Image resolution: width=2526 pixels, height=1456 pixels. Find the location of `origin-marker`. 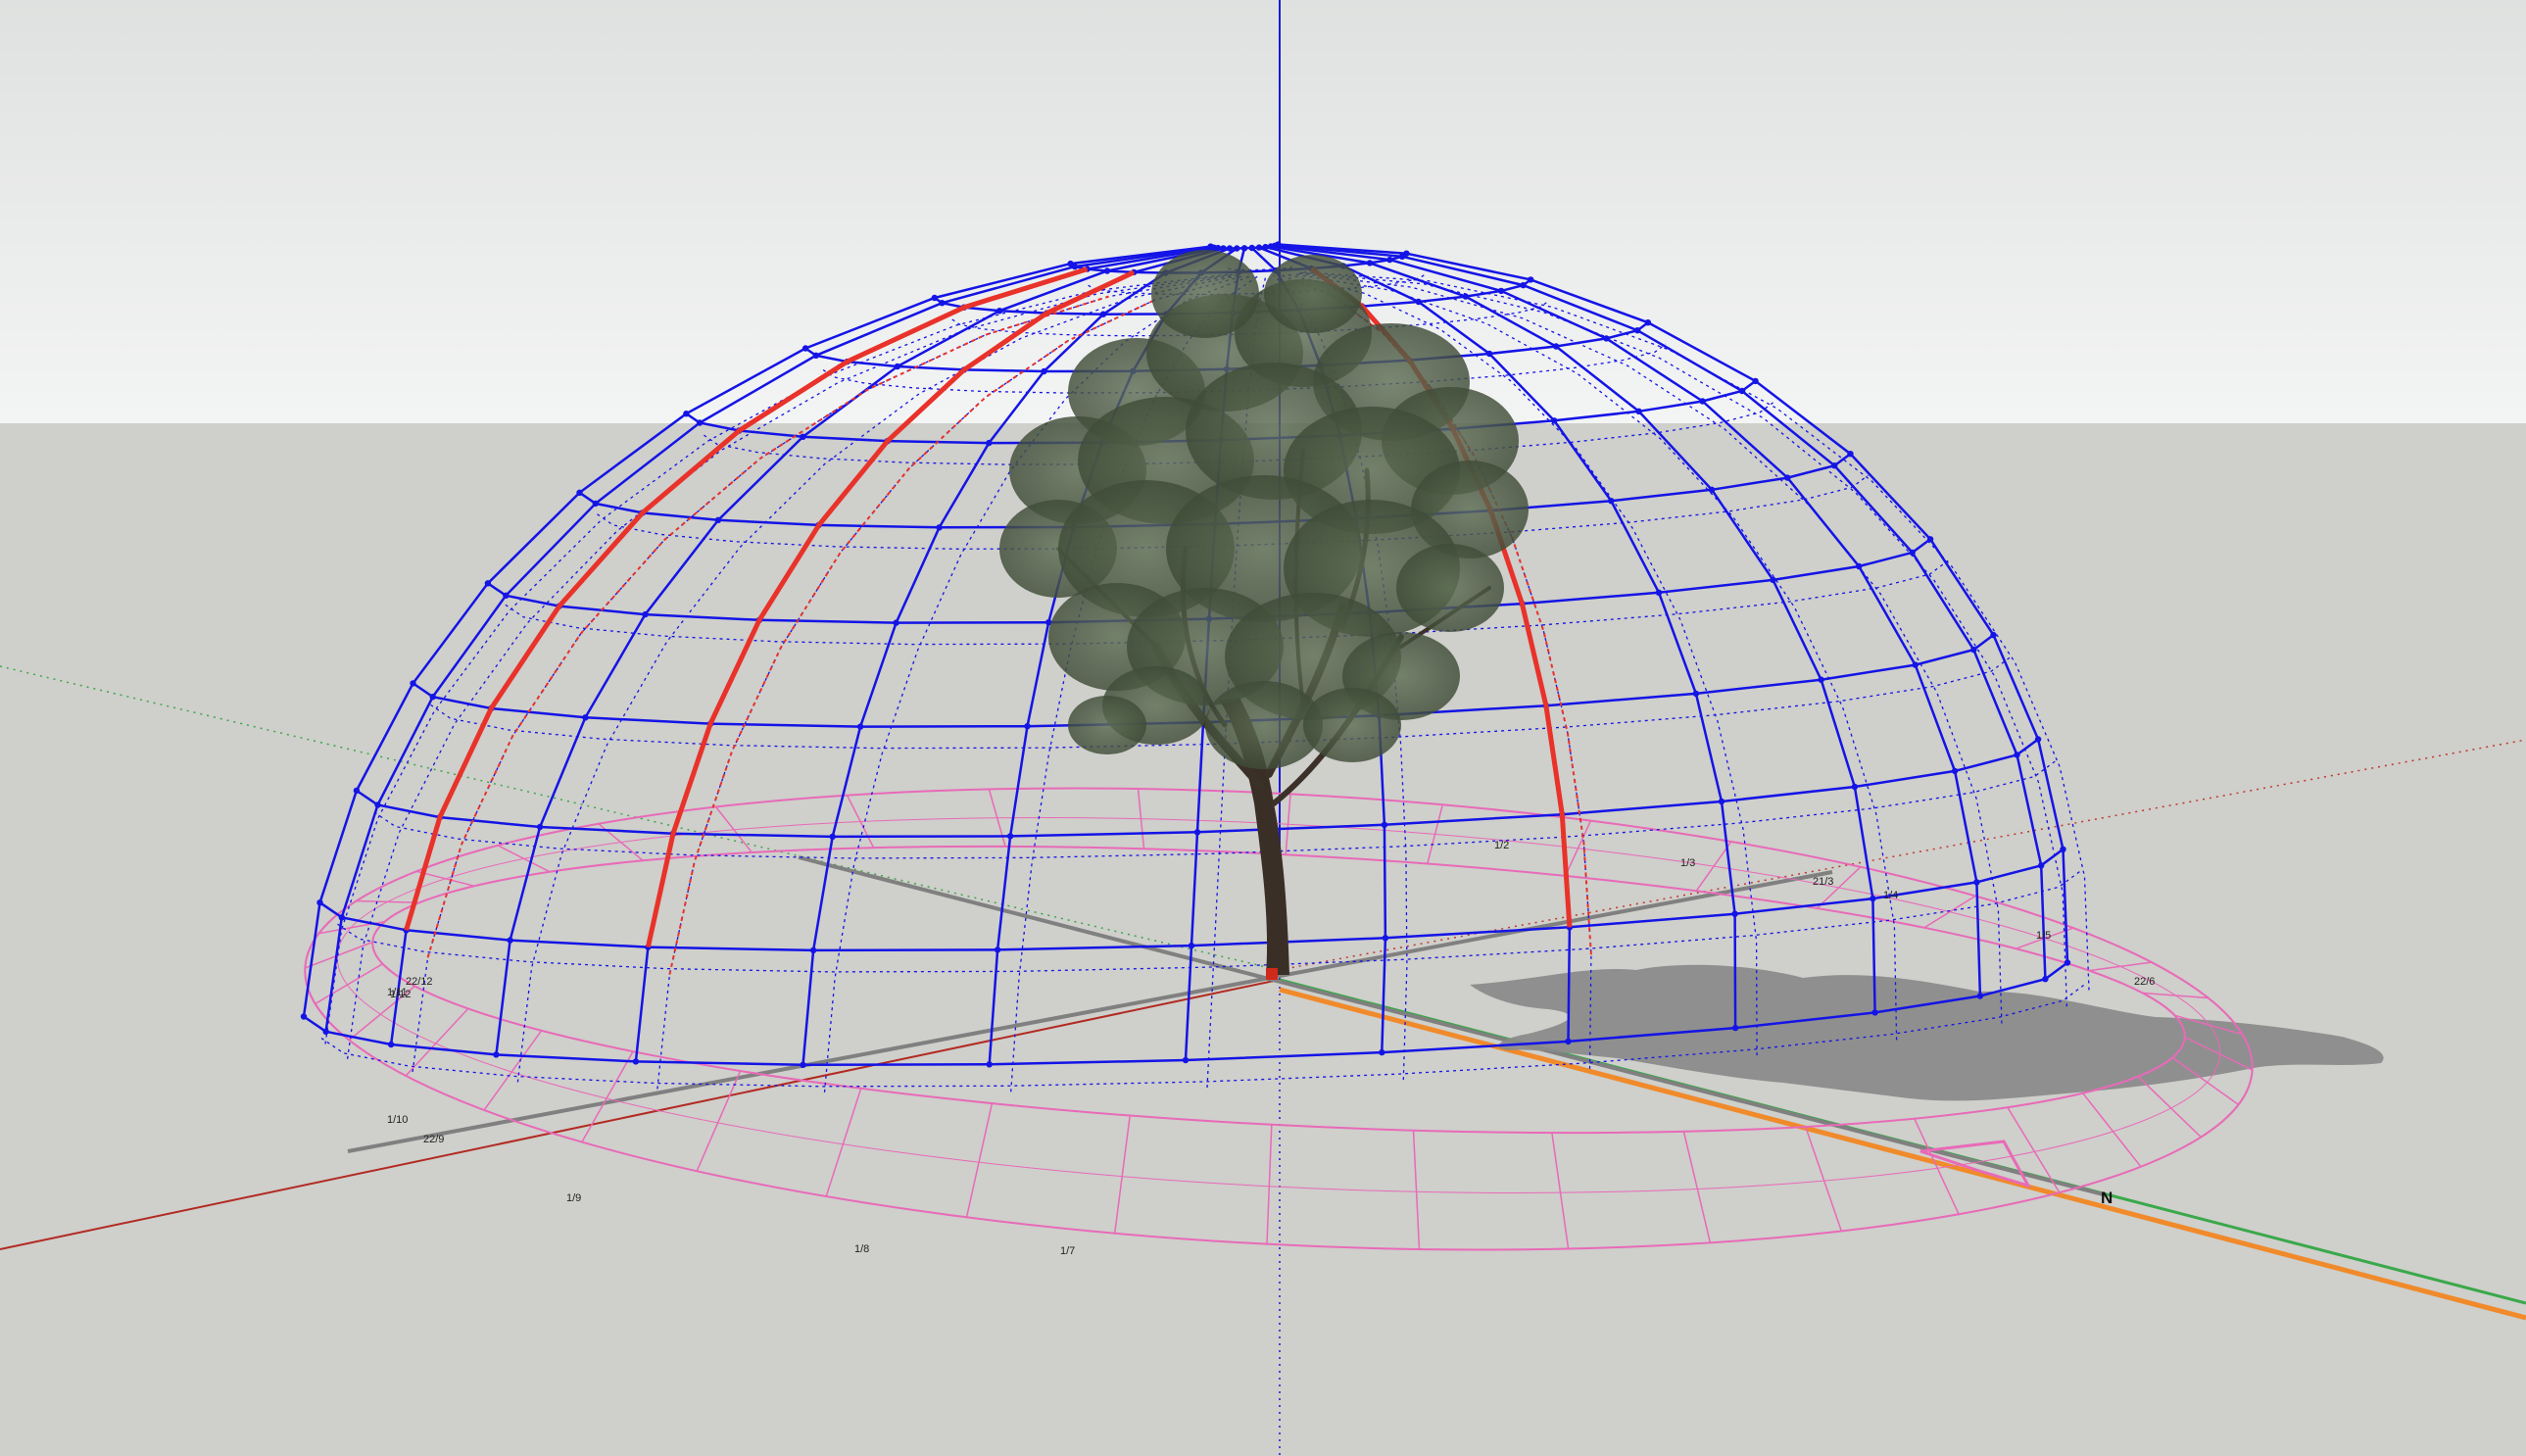

origin-marker is located at coordinates (1272, 974).